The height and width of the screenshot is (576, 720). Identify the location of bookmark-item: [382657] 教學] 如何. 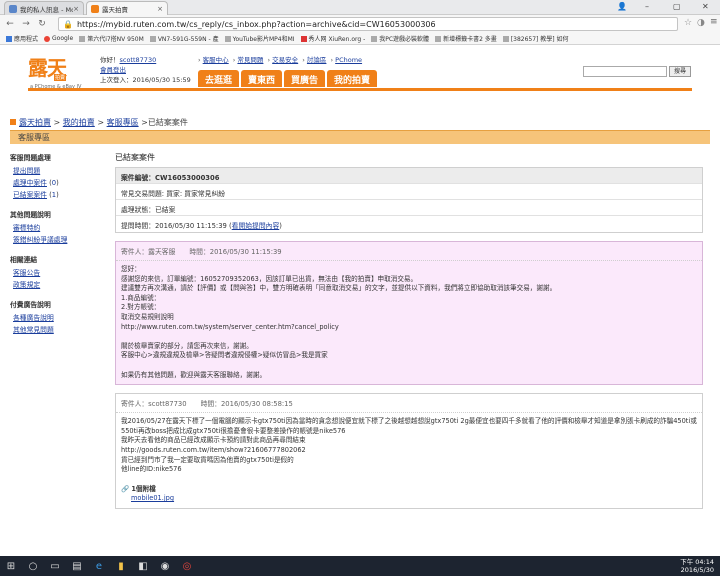
(535, 38).